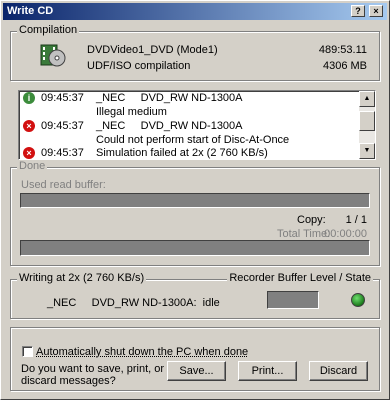 Image resolution: width=390 pixels, height=400 pixels. I want to click on read-buffer-bar, so click(195, 200).